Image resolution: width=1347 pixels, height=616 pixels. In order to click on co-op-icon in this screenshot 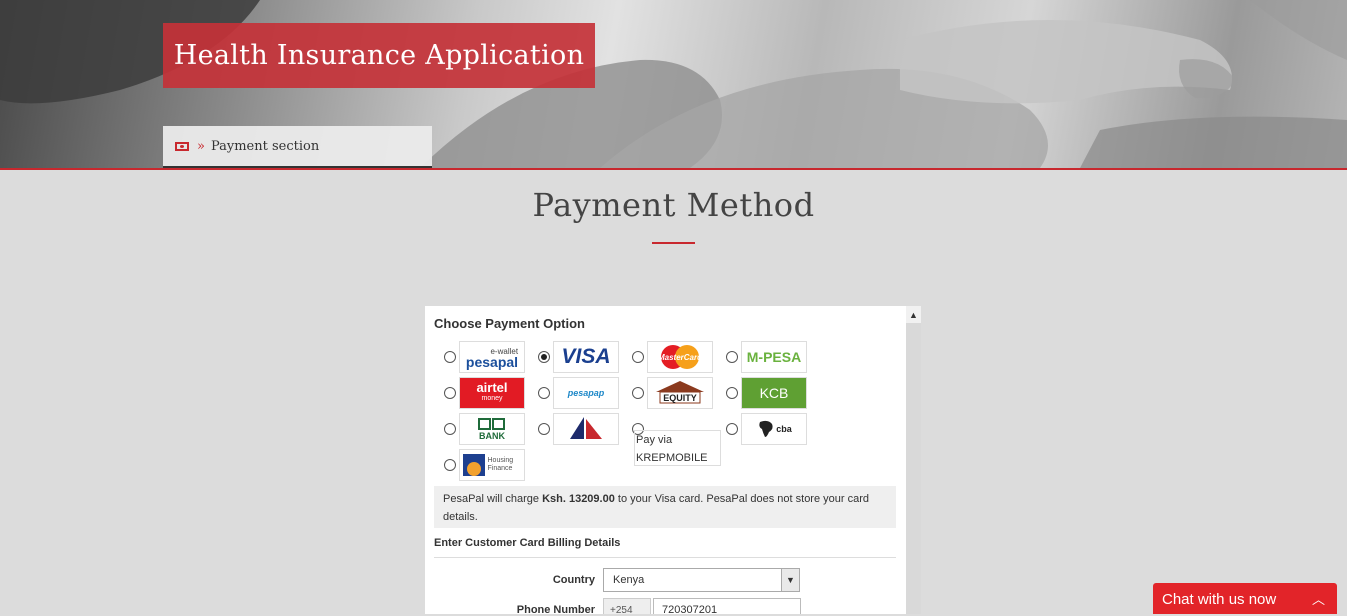, I will do `click(491, 423)`.